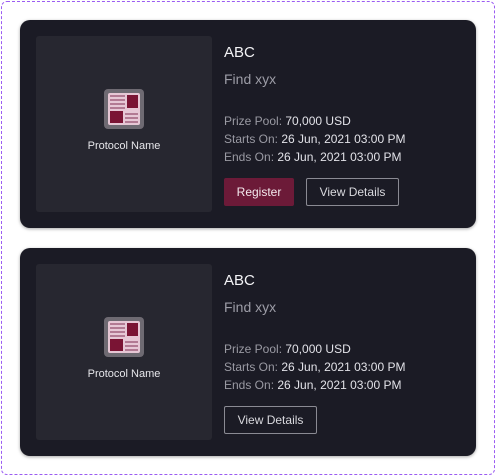 The image size is (496, 476). I want to click on card-actions: View Details, so click(270, 420).